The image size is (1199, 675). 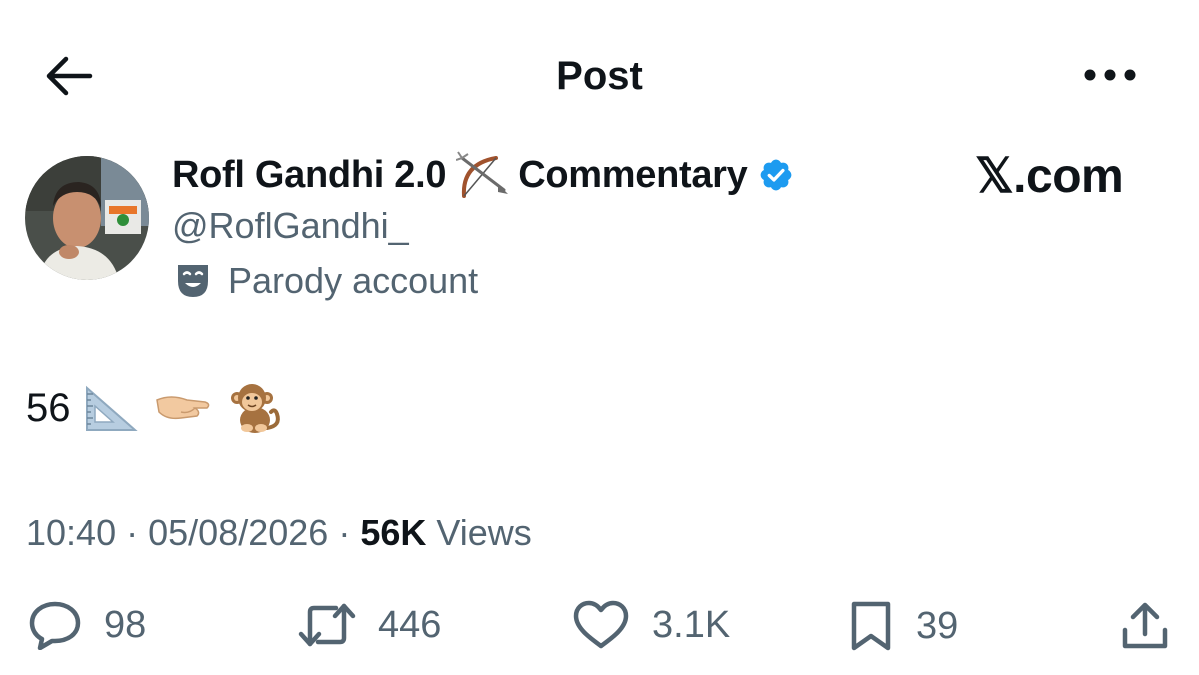 I want to click on author-name: Rofl Gandhi 2.0, so click(x=309, y=175).